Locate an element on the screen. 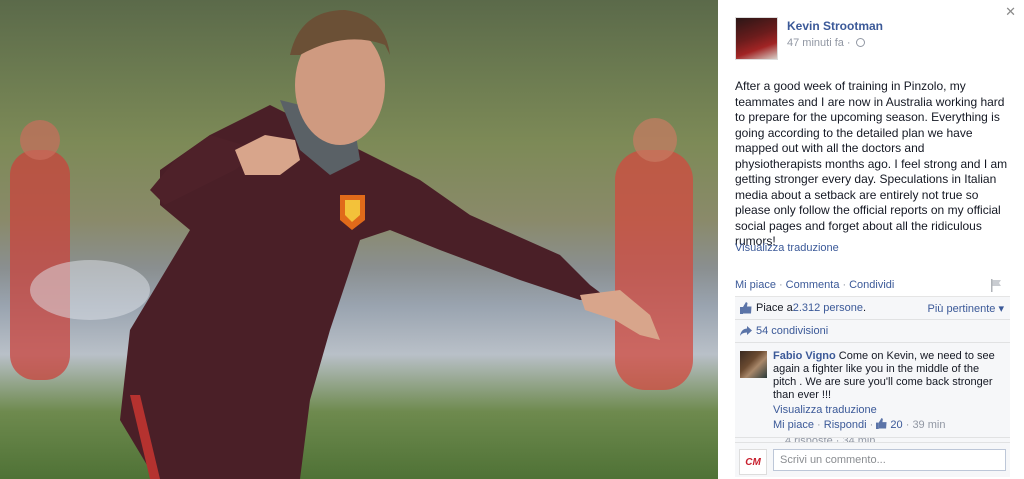  shares-row: 54 condivisioni is located at coordinates (872, 331).